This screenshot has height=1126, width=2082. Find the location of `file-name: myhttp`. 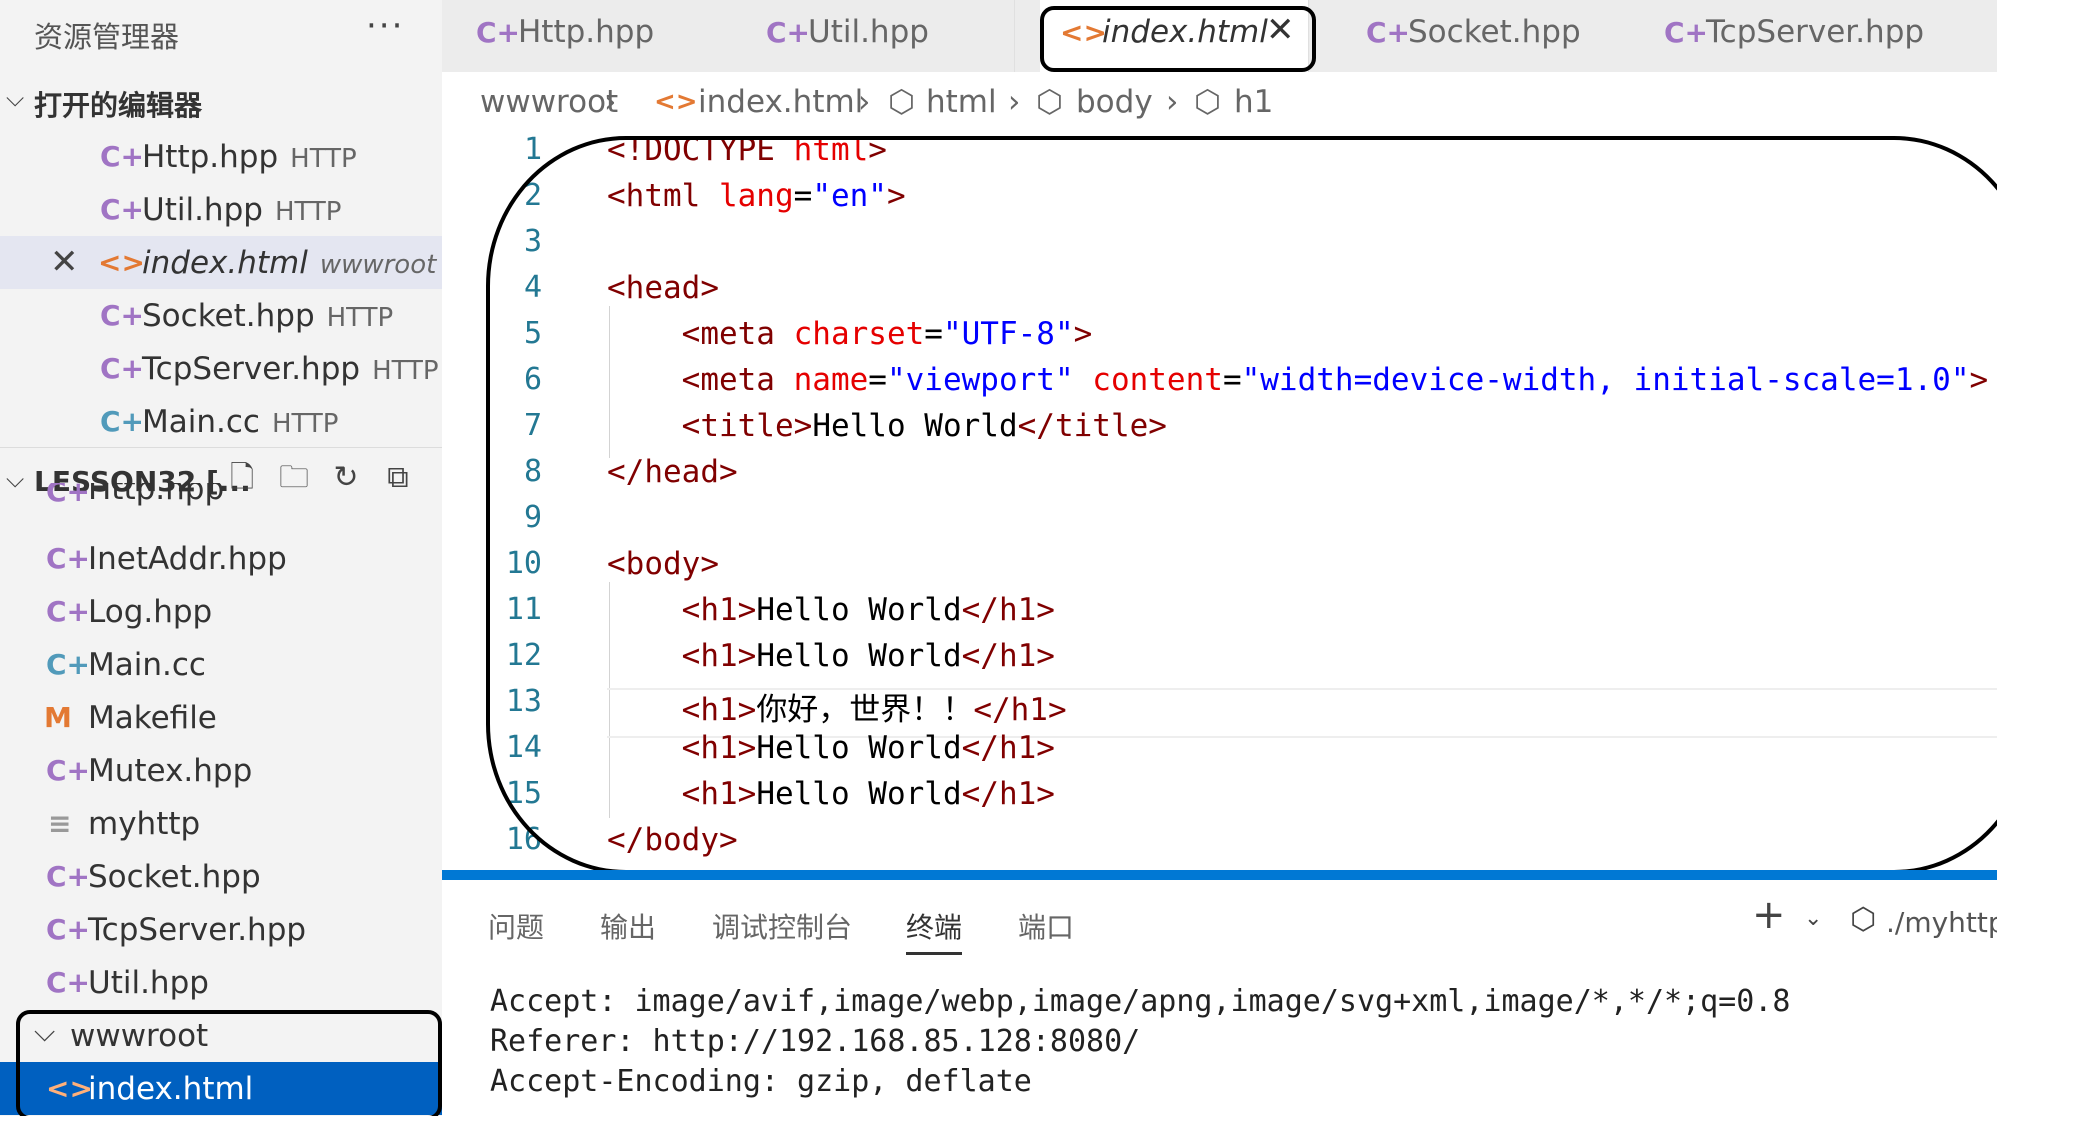

file-name: myhttp is located at coordinates (144, 824).